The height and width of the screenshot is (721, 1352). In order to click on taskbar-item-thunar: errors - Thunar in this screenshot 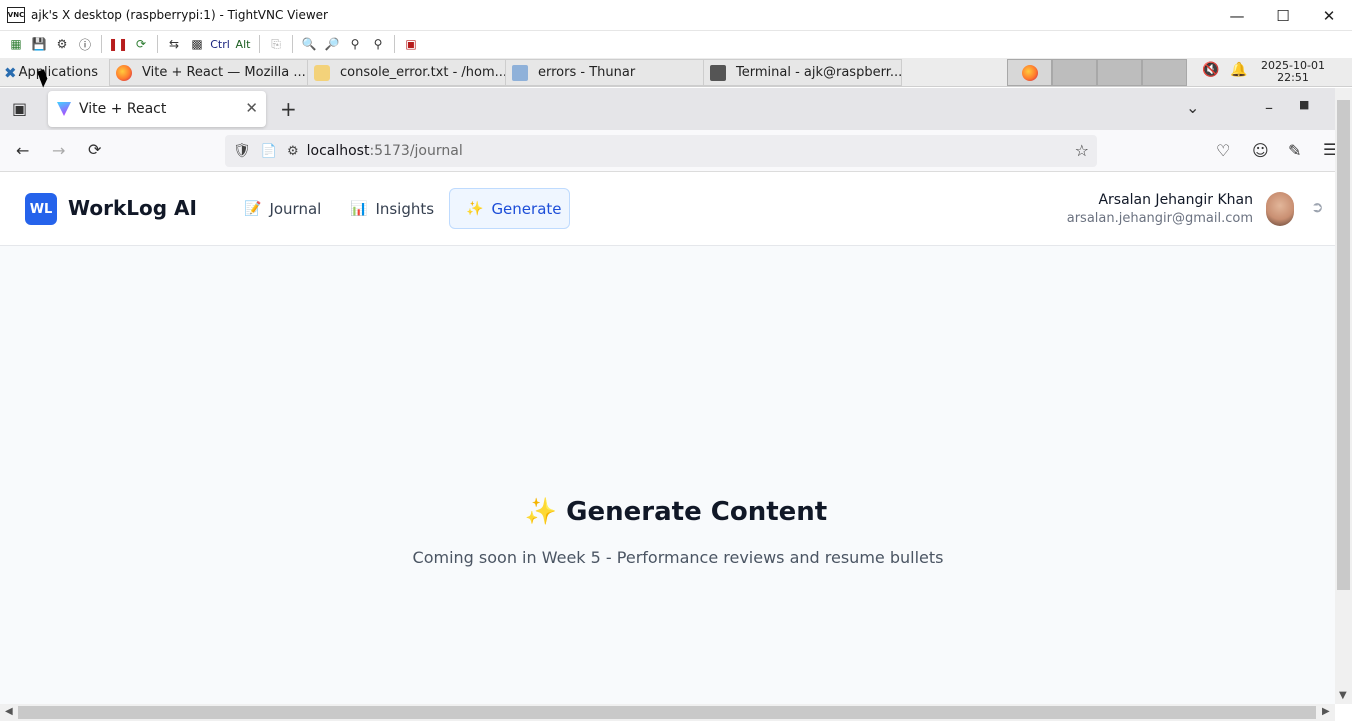, I will do `click(604, 72)`.